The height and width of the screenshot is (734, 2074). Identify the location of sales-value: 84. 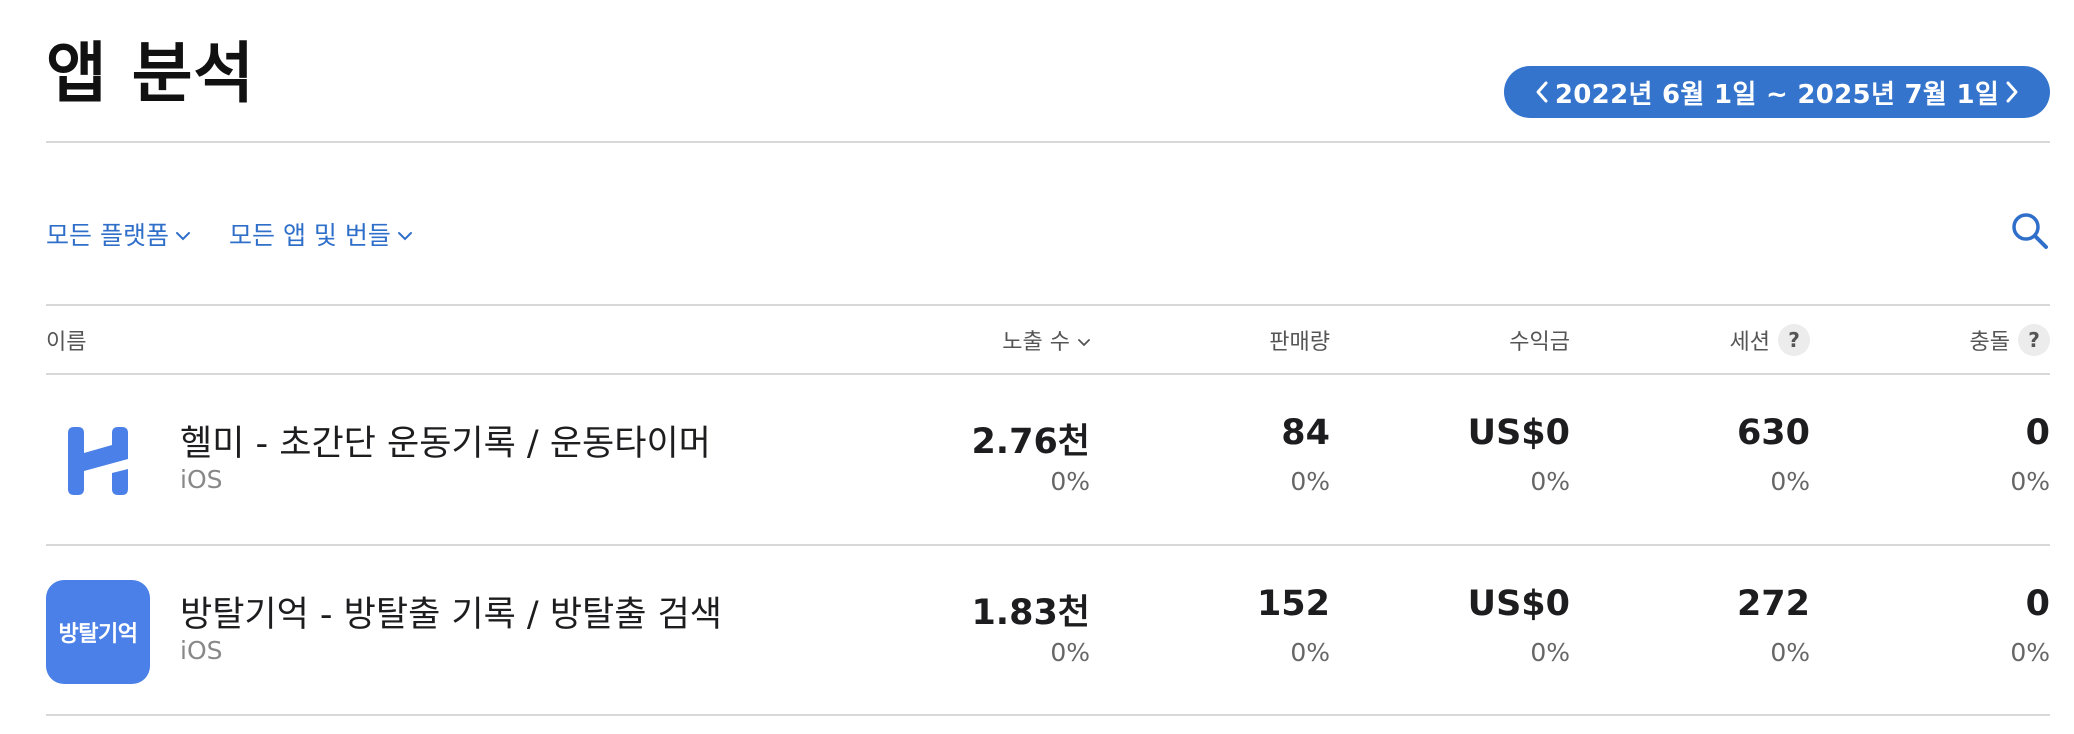
(1305, 433).